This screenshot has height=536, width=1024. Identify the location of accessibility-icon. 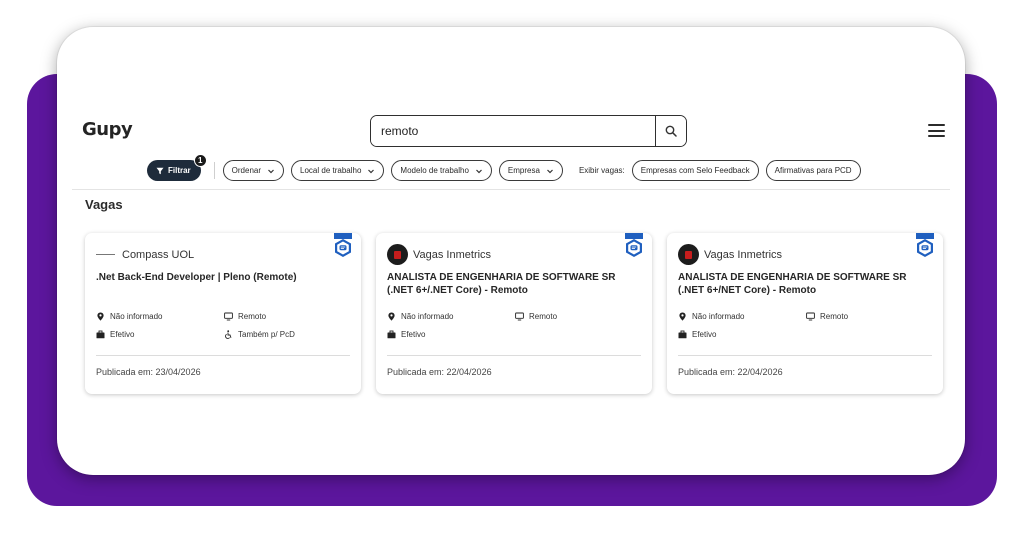
(228, 334).